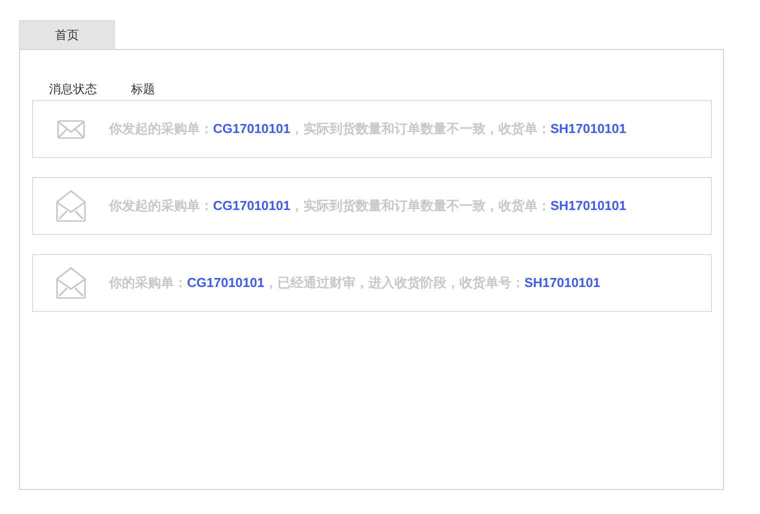 The image size is (760, 514). Describe the element at coordinates (143, 89) in the screenshot. I see `column-header: 标题` at that location.